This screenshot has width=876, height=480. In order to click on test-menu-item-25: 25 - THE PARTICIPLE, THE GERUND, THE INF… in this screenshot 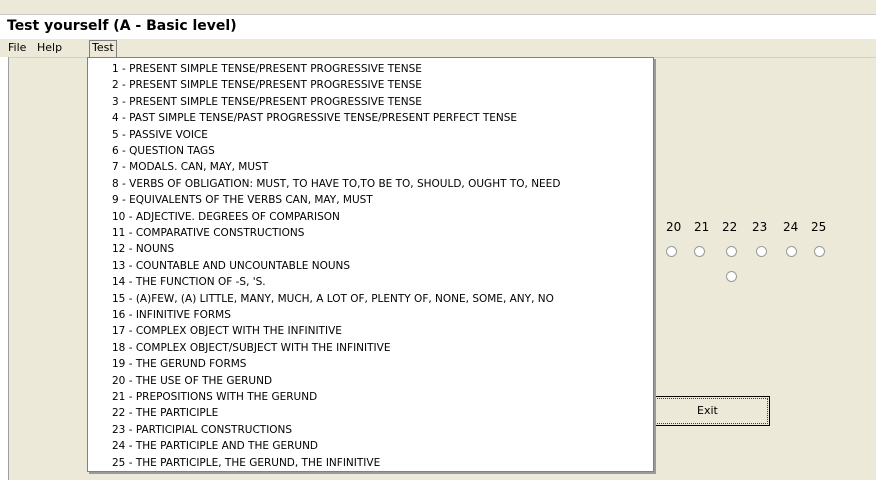, I will do `click(246, 463)`.